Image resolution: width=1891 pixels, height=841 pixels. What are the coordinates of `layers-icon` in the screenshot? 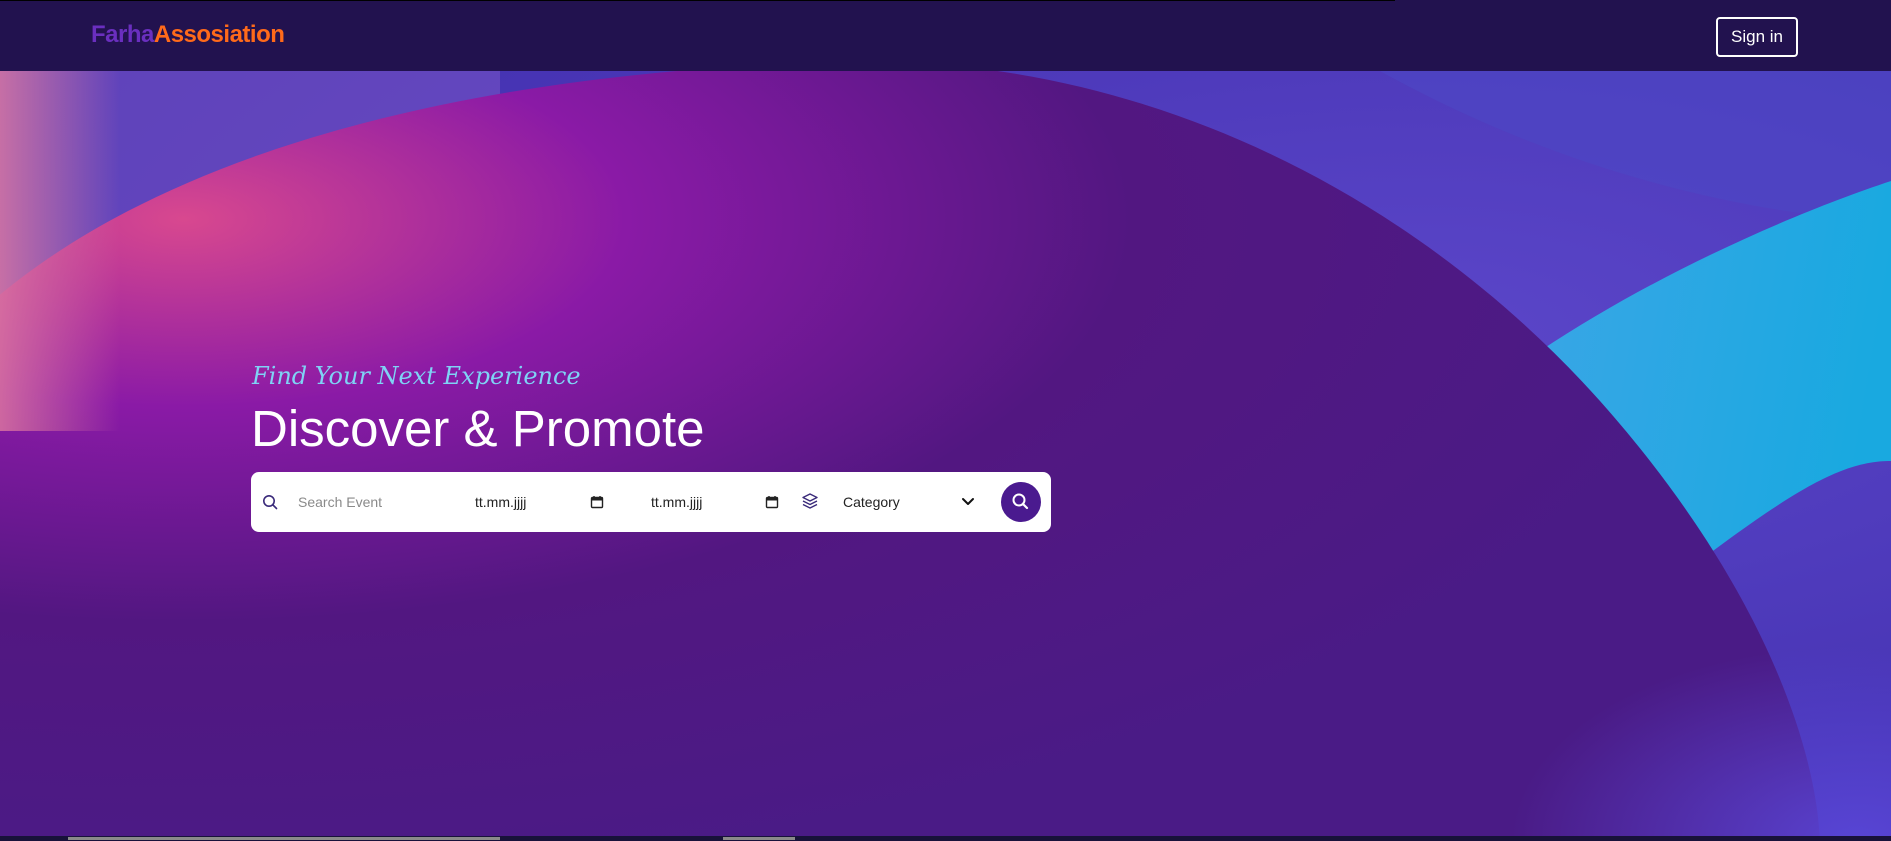 It's located at (810, 501).